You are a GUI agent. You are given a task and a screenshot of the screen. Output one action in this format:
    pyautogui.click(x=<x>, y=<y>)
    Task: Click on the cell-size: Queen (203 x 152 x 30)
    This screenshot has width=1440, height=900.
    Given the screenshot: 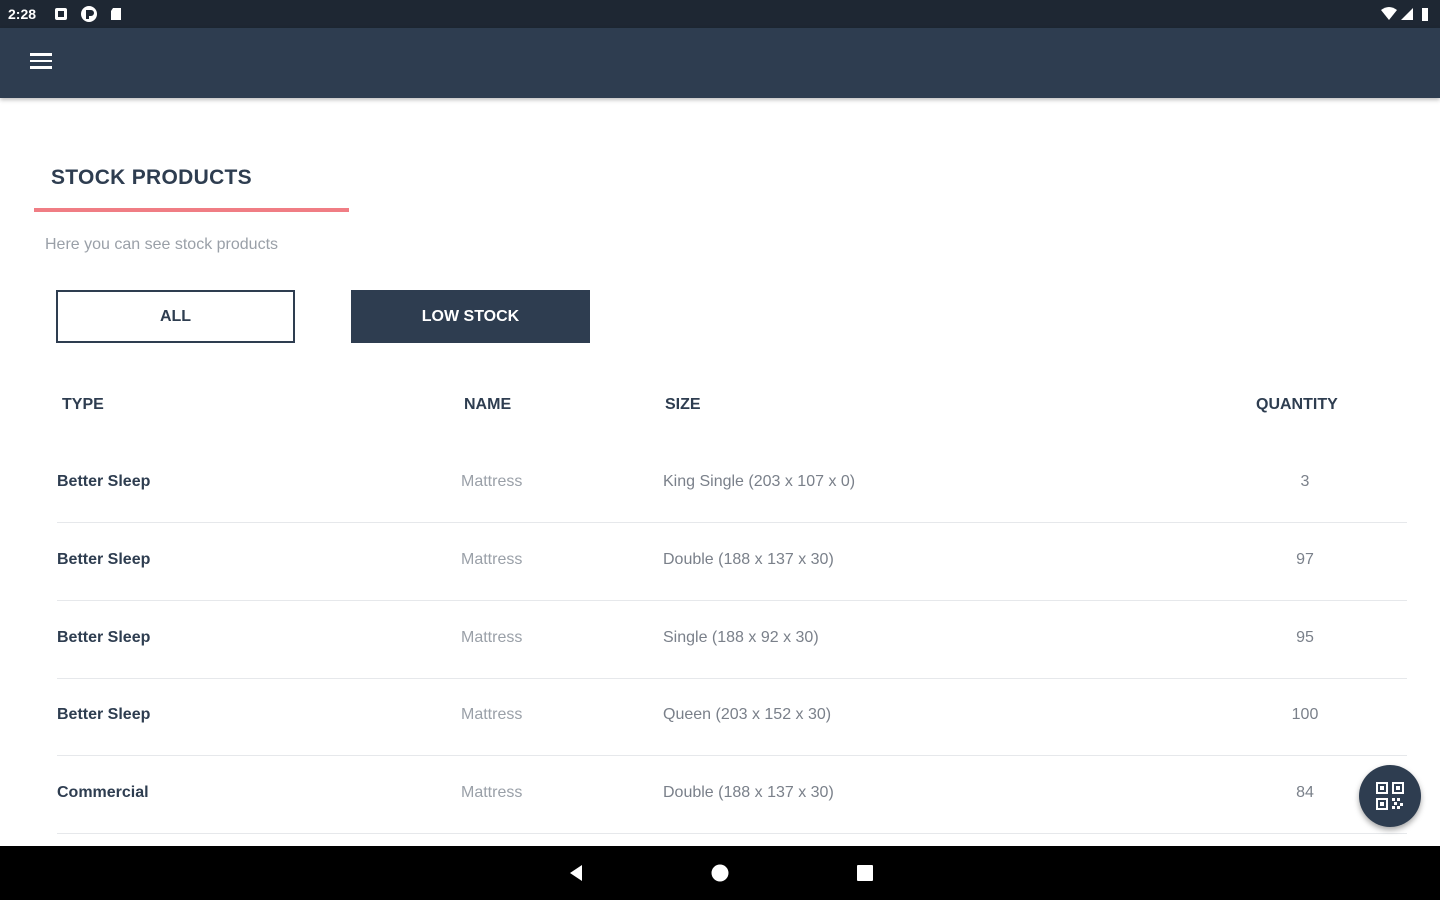 What is the action you would take?
    pyautogui.click(x=747, y=714)
    